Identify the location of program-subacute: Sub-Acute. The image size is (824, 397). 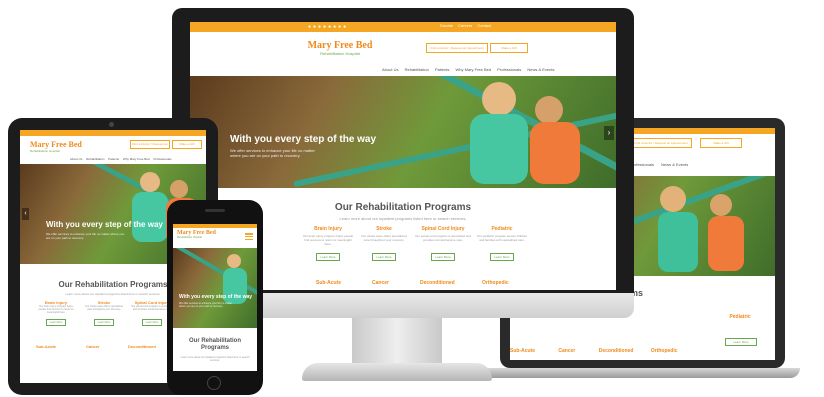
(328, 283).